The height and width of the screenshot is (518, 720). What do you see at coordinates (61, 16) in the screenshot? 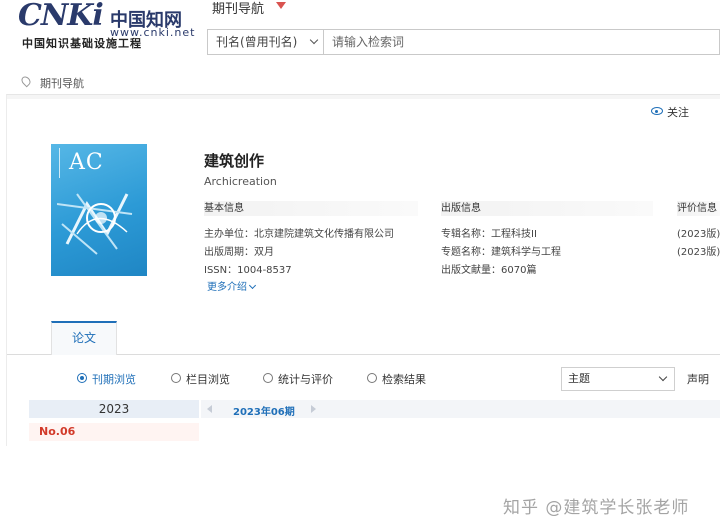
I see `logo-wordmark: CNKi` at bounding box center [61, 16].